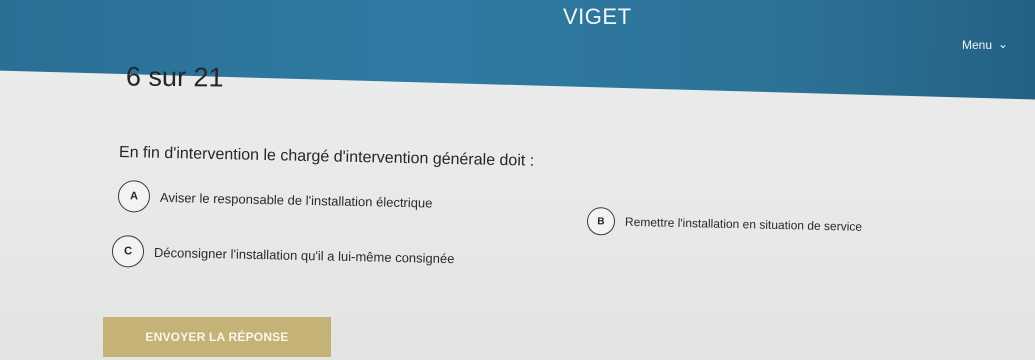 This screenshot has width=1035, height=360. I want to click on submit-answer-button: ENVOYER LA RÉPONSE, so click(217, 337).